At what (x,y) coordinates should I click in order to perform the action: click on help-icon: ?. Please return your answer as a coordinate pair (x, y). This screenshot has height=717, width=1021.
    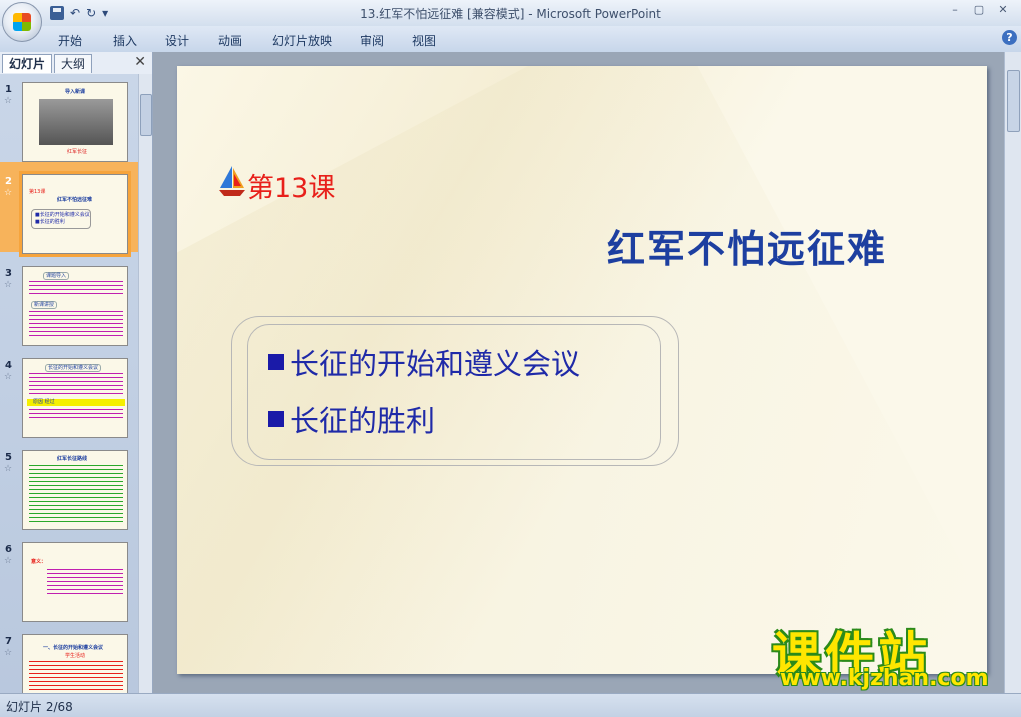
    Looking at the image, I should click on (1009, 37).